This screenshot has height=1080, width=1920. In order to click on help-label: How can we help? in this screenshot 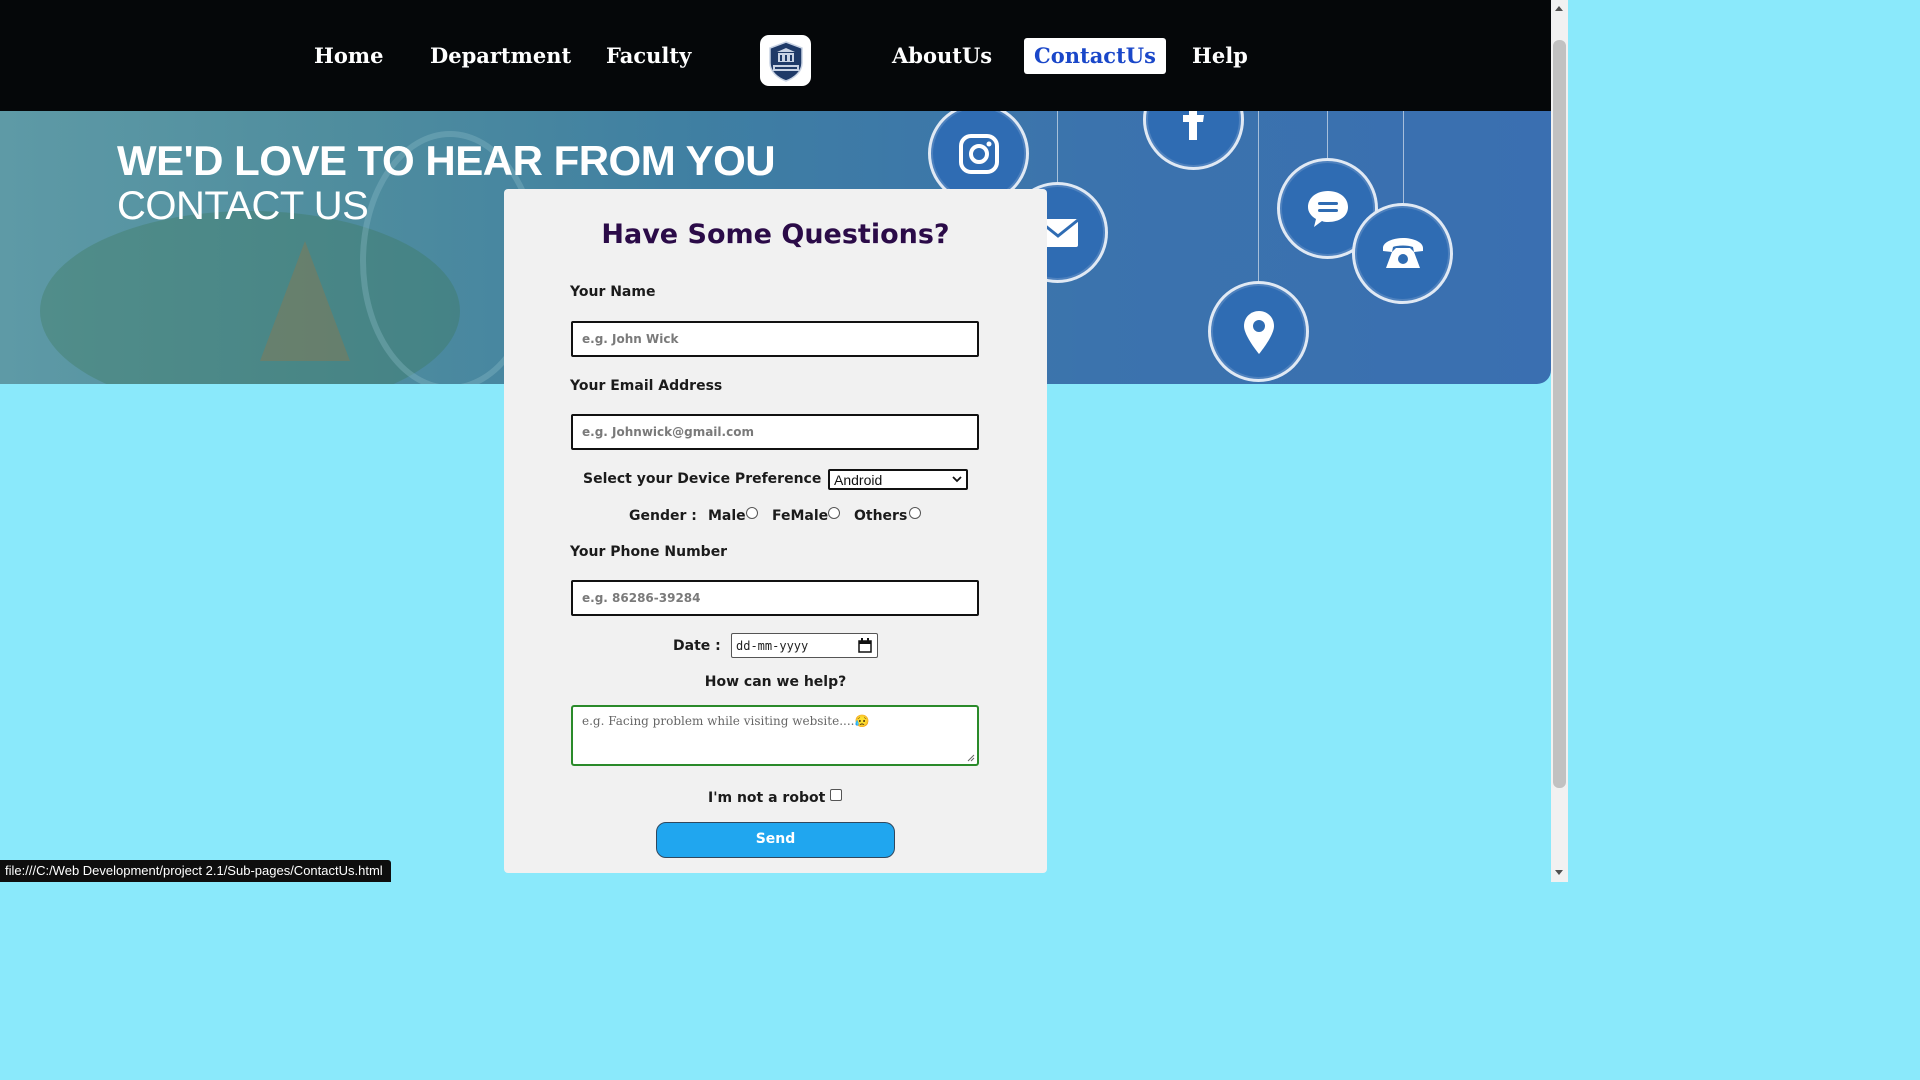, I will do `click(775, 682)`.